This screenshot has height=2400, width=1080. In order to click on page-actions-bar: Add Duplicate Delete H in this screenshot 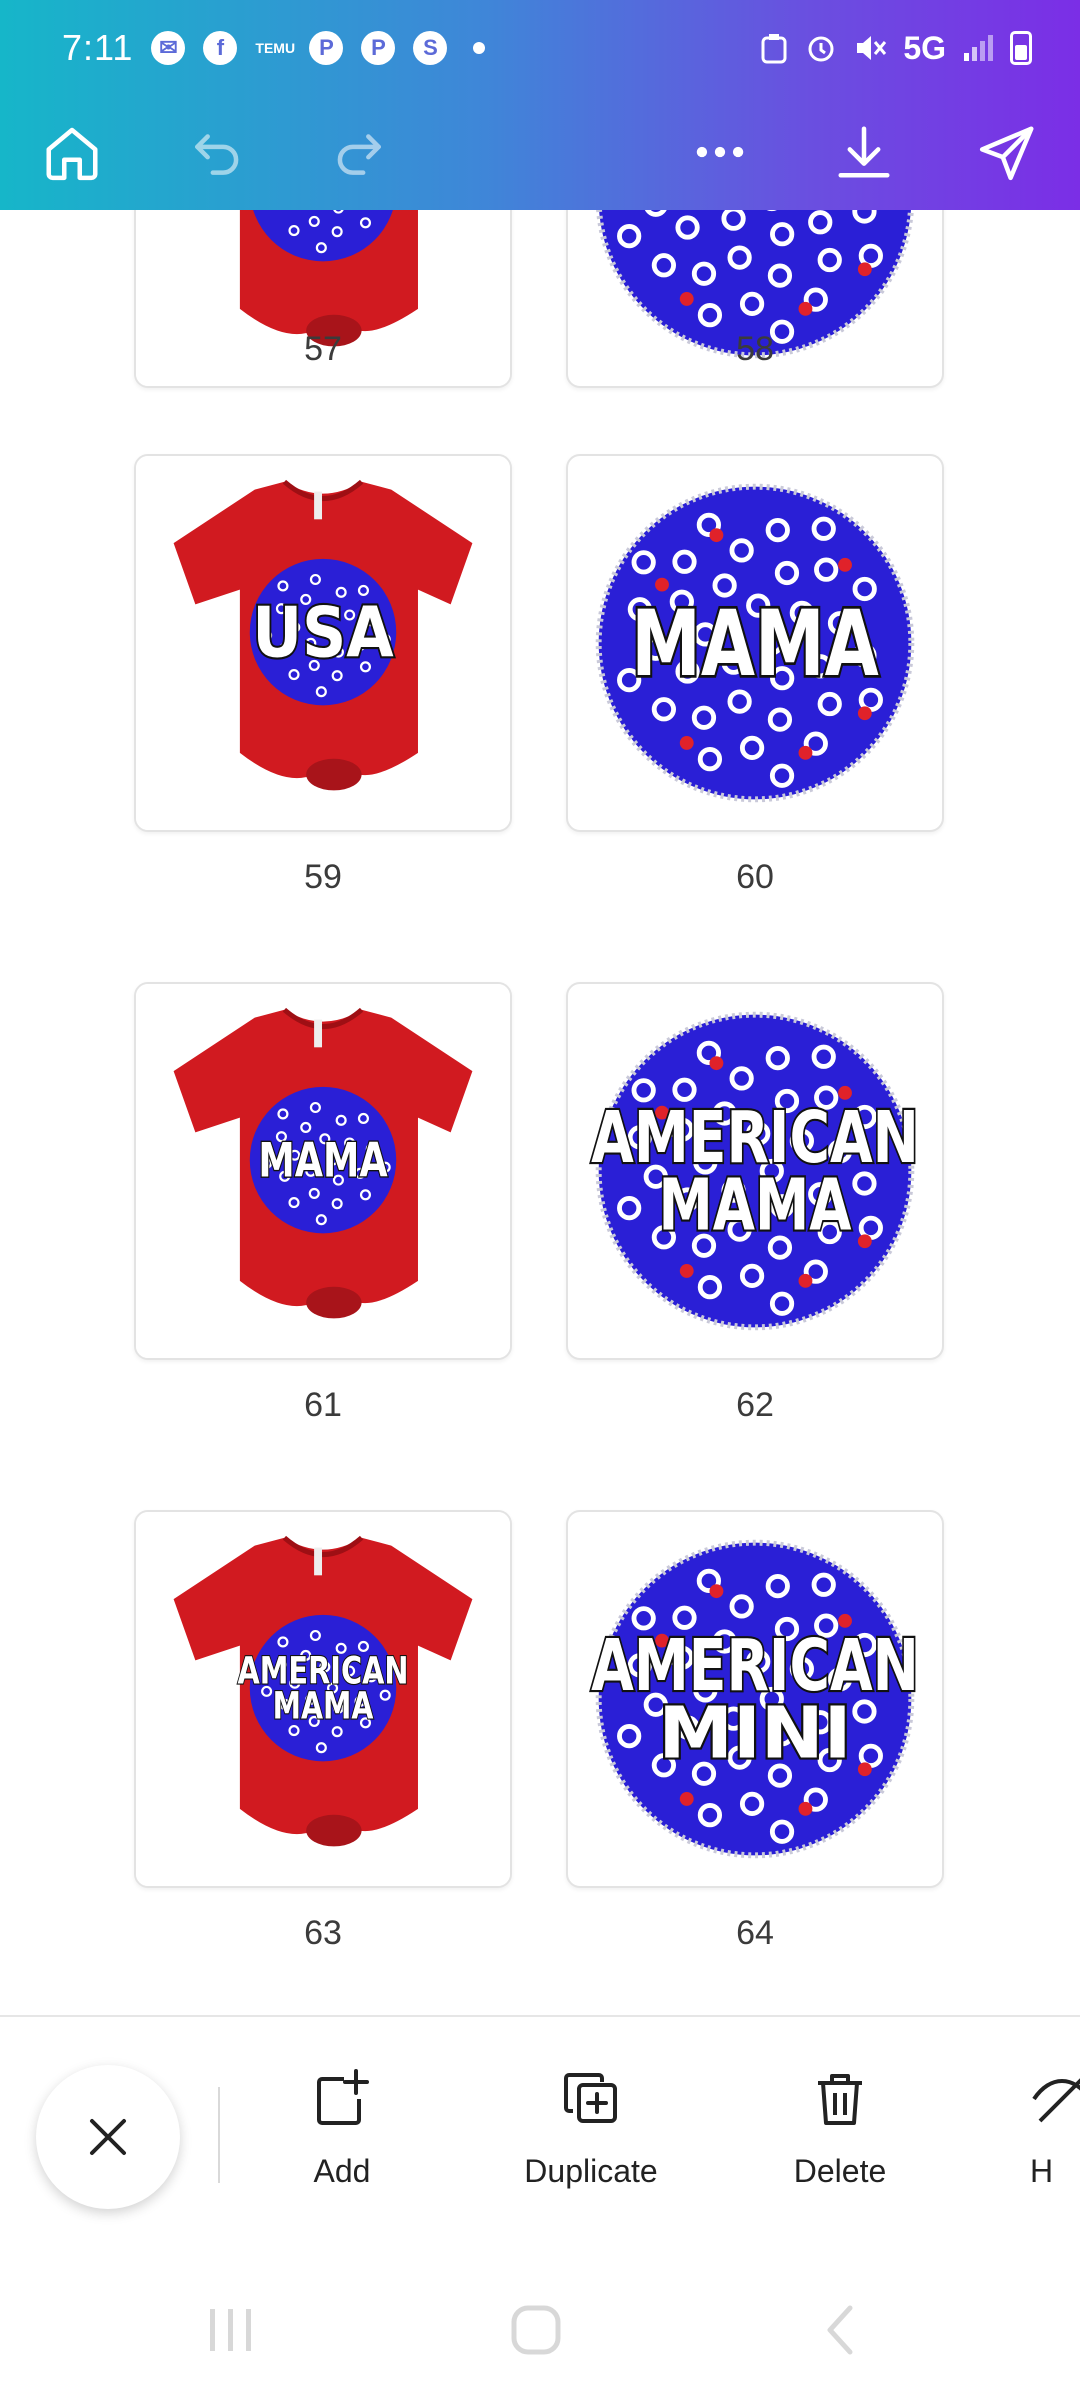, I will do `click(540, 2141)`.